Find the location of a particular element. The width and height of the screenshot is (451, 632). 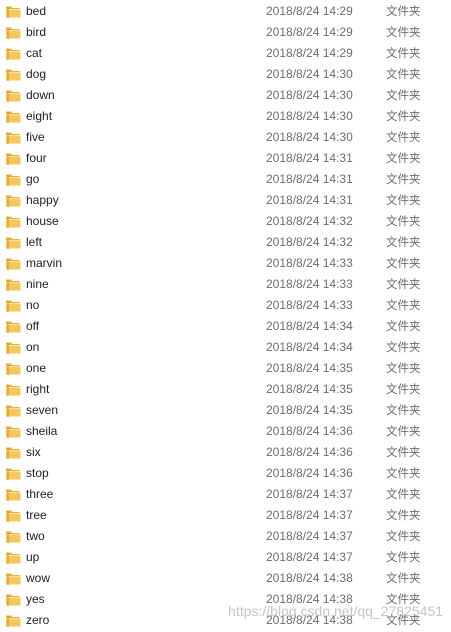

file-row: two 2018/8/24 14:37 文件夹 is located at coordinates (225, 536).